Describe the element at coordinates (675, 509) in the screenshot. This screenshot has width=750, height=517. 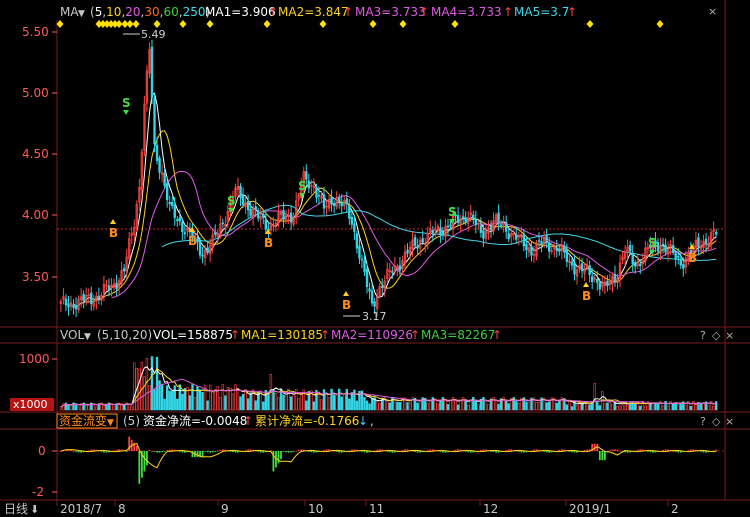
I see `x-label-2: 2` at that location.